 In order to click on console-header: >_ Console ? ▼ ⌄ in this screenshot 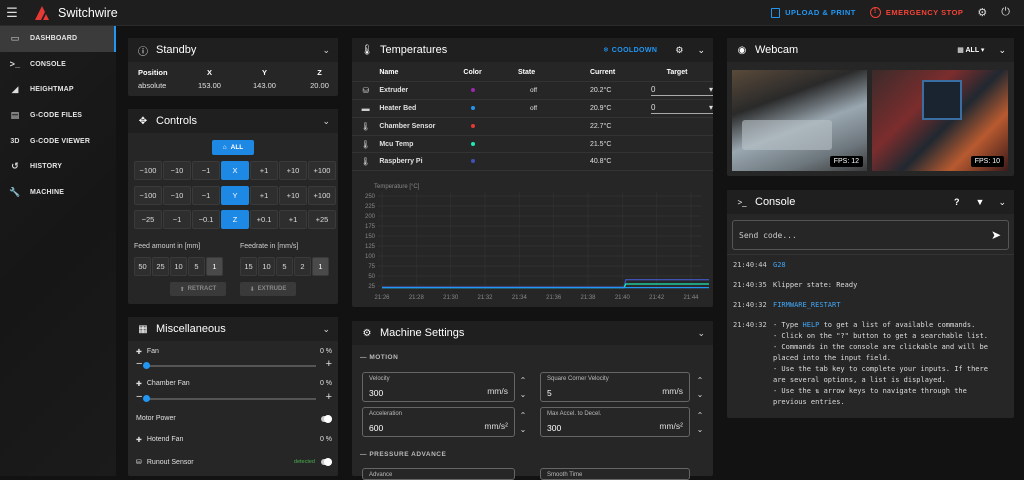, I will do `click(870, 202)`.